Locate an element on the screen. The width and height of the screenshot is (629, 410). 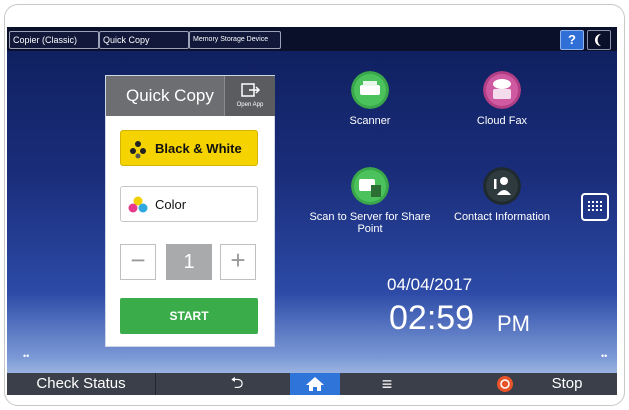
help-button: ? is located at coordinates (572, 40).